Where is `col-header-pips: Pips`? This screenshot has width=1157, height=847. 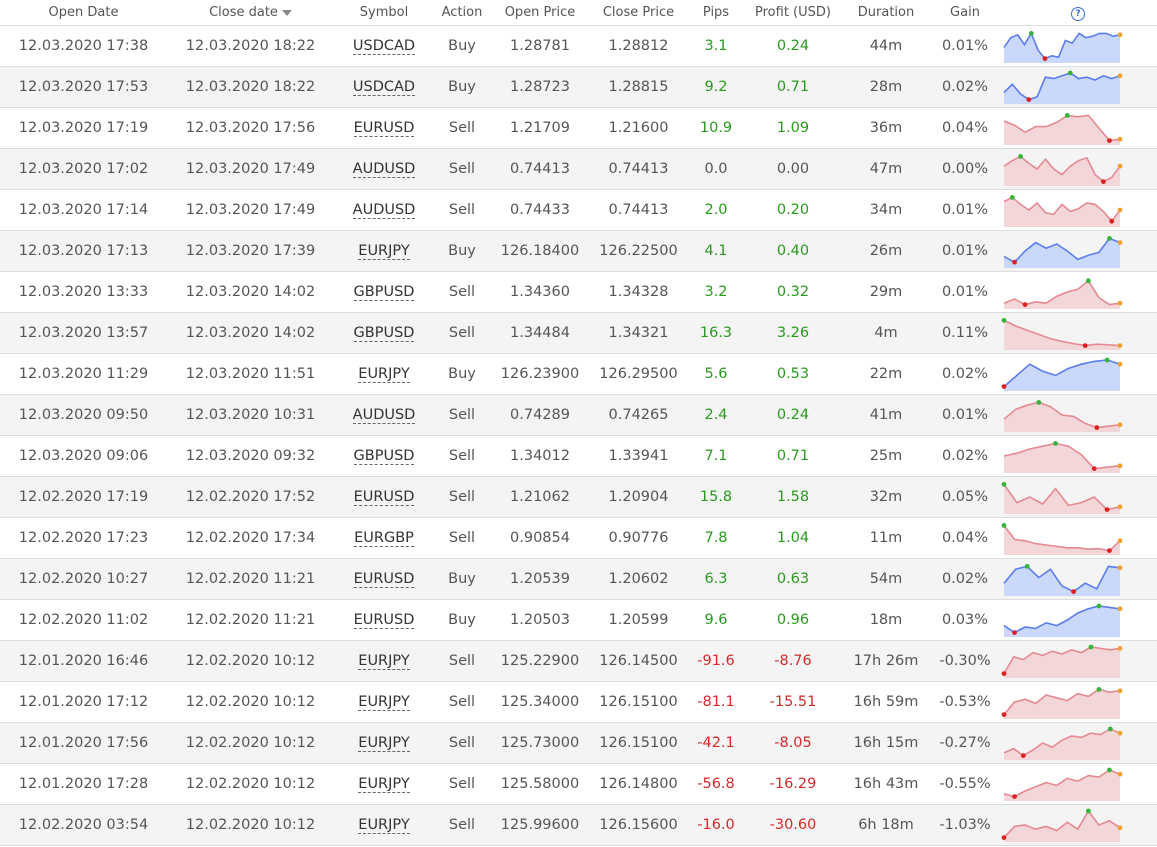 col-header-pips: Pips is located at coordinates (716, 13).